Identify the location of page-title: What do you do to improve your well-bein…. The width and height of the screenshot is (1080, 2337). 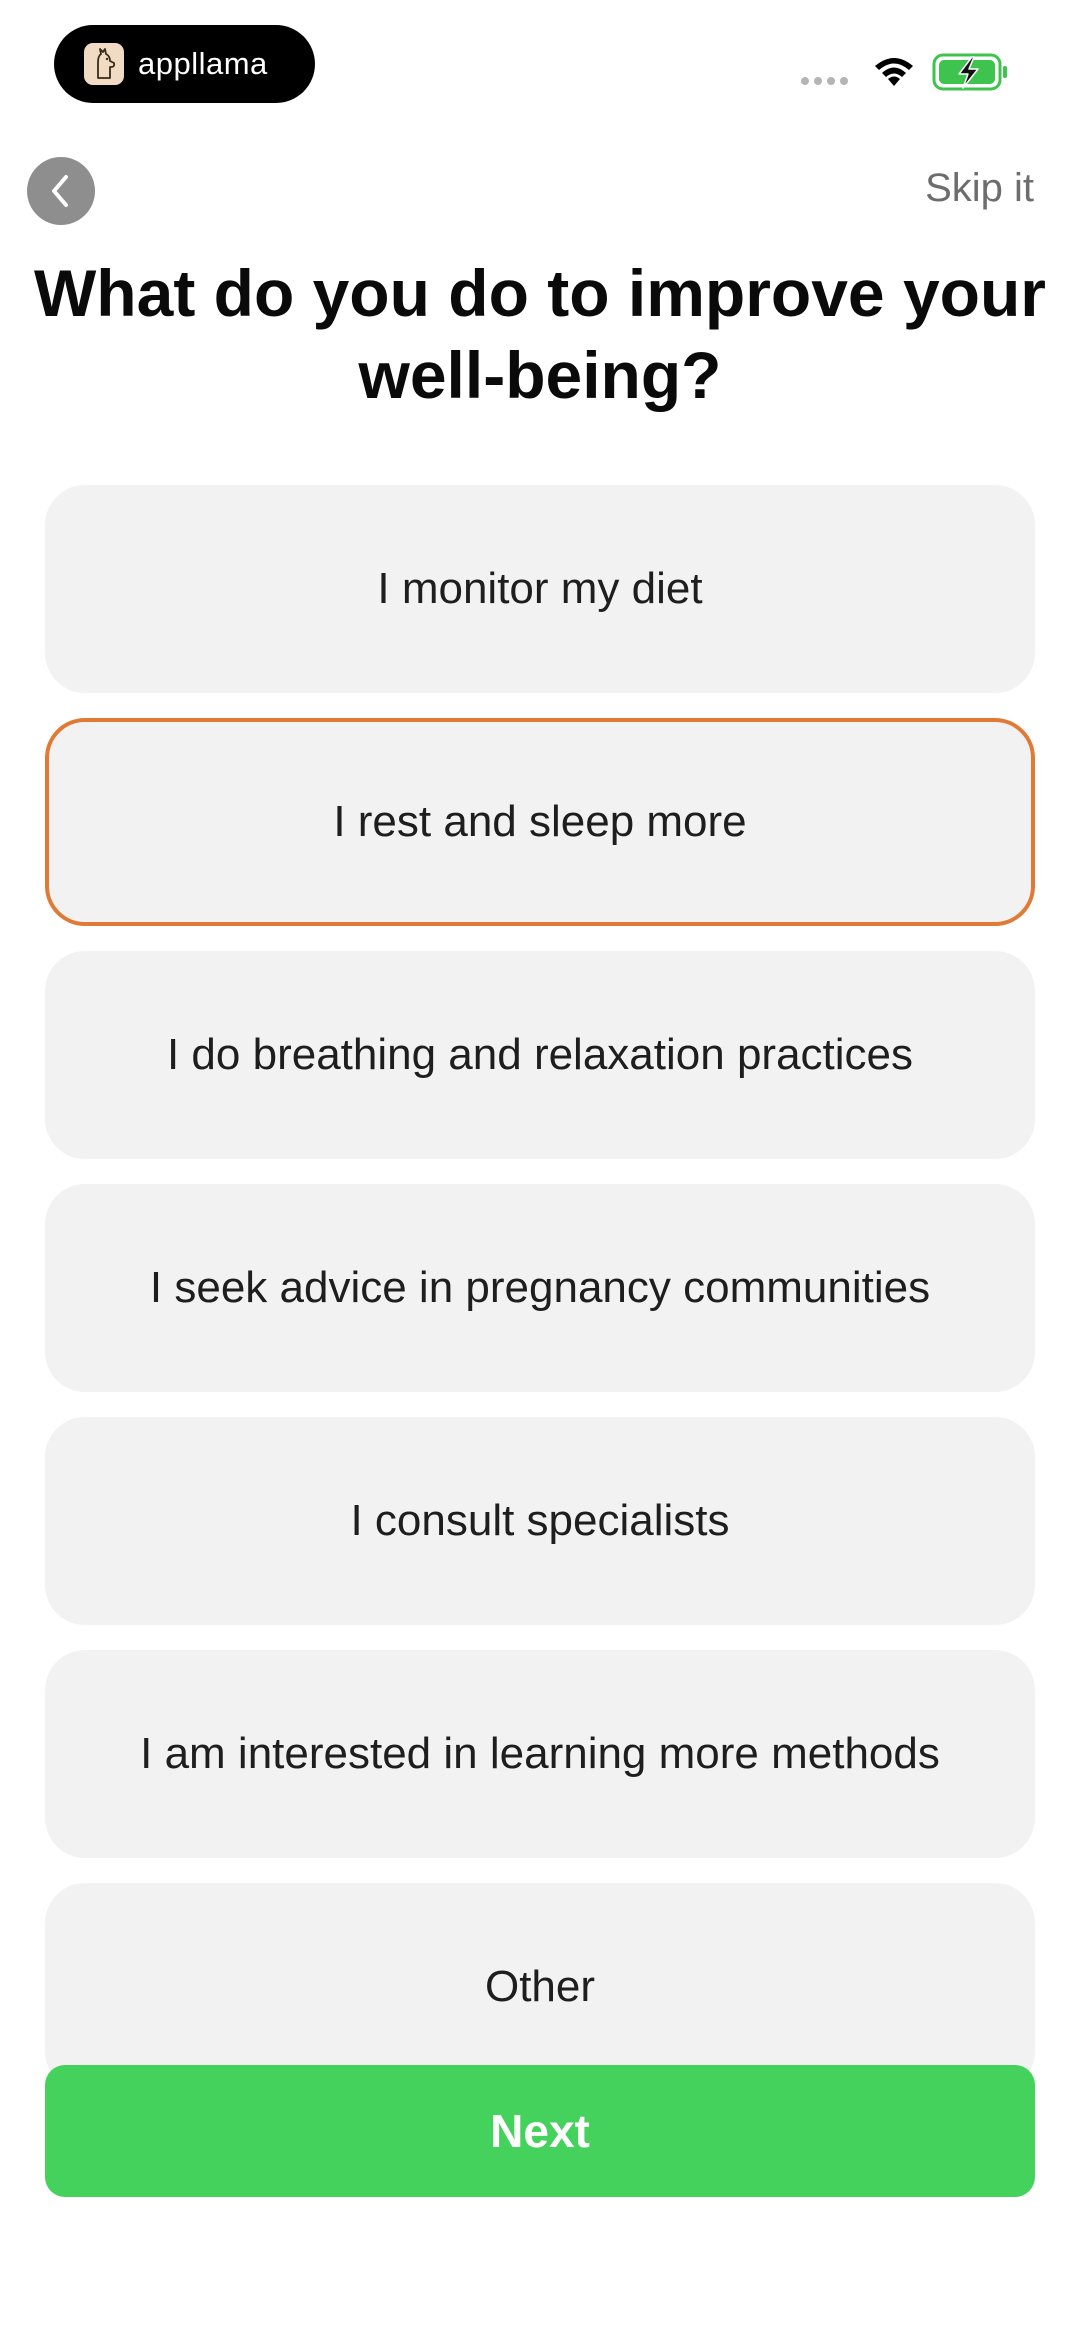
(540, 334).